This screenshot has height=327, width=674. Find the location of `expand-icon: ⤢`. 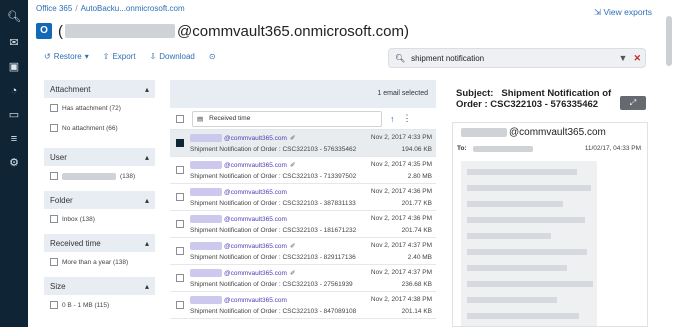

expand-icon: ⤢ is located at coordinates (633, 103).